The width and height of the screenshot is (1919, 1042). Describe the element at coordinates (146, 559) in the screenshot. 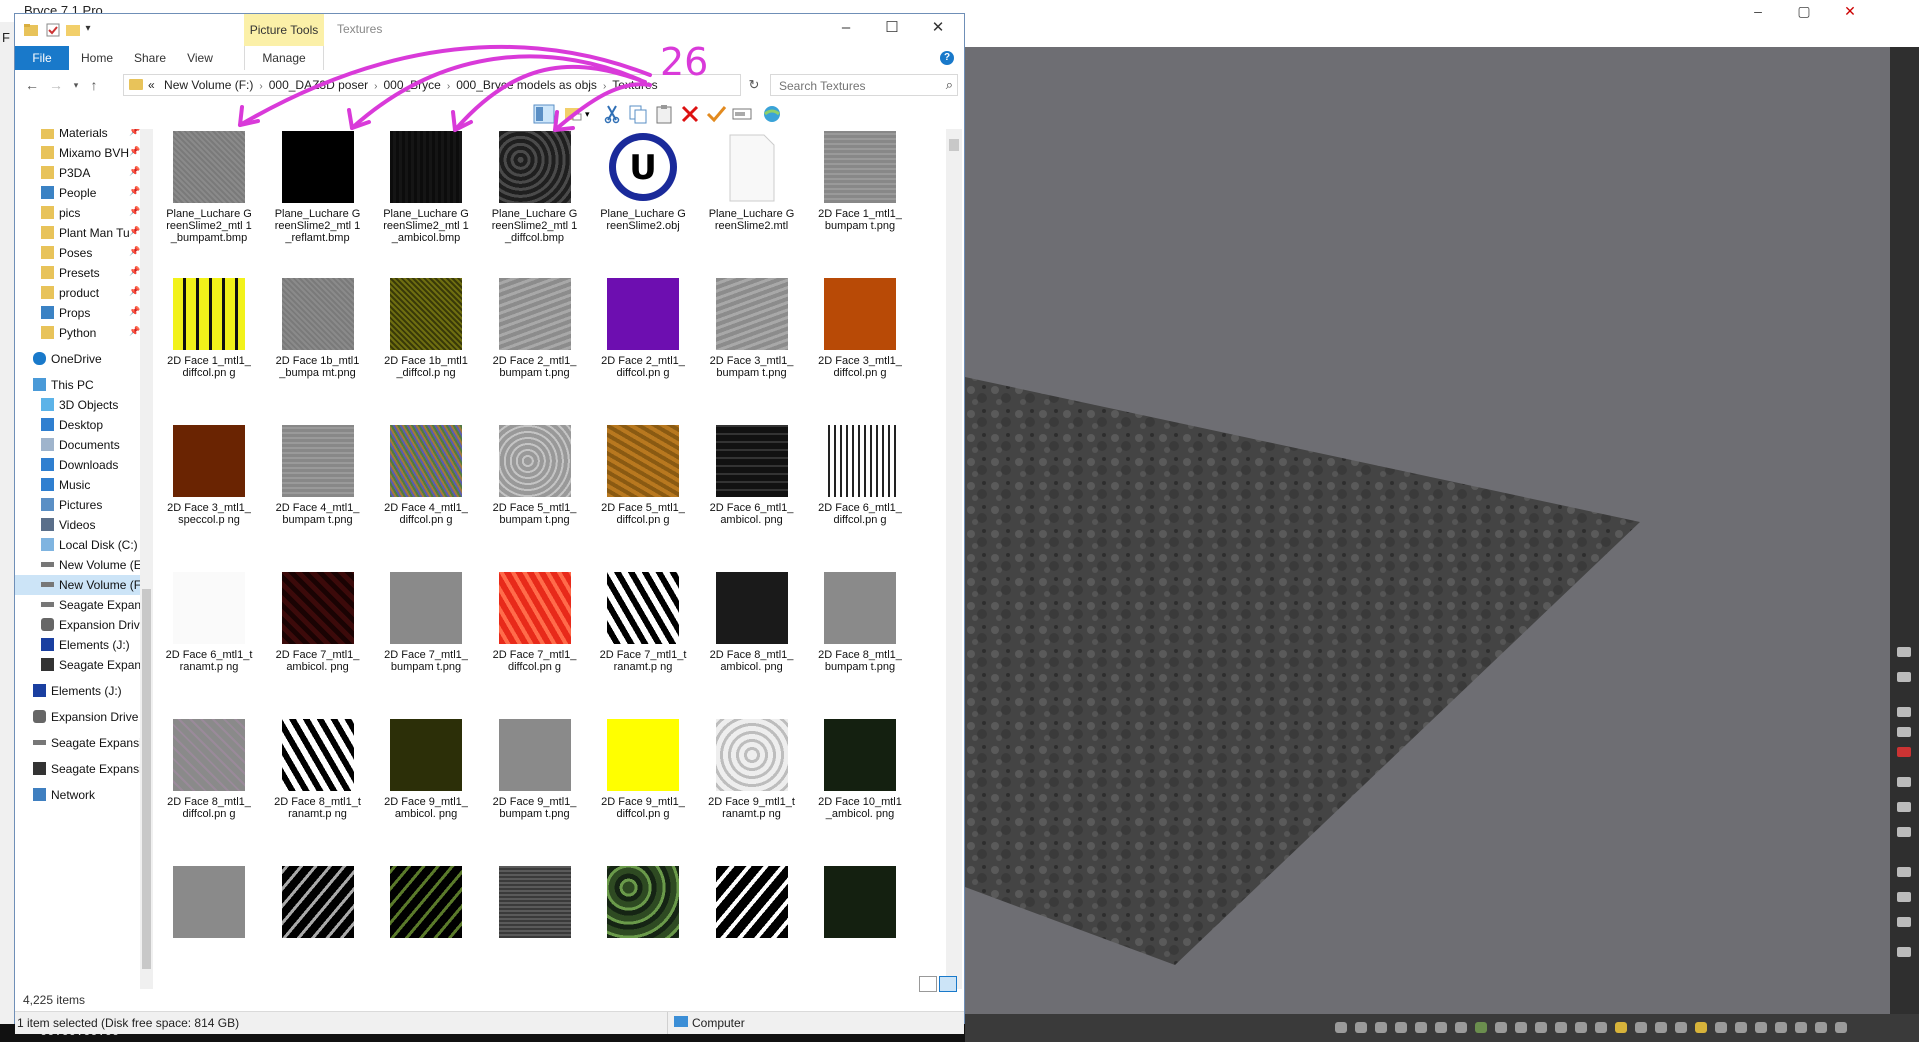

I see `navigation-scrollbar` at that location.